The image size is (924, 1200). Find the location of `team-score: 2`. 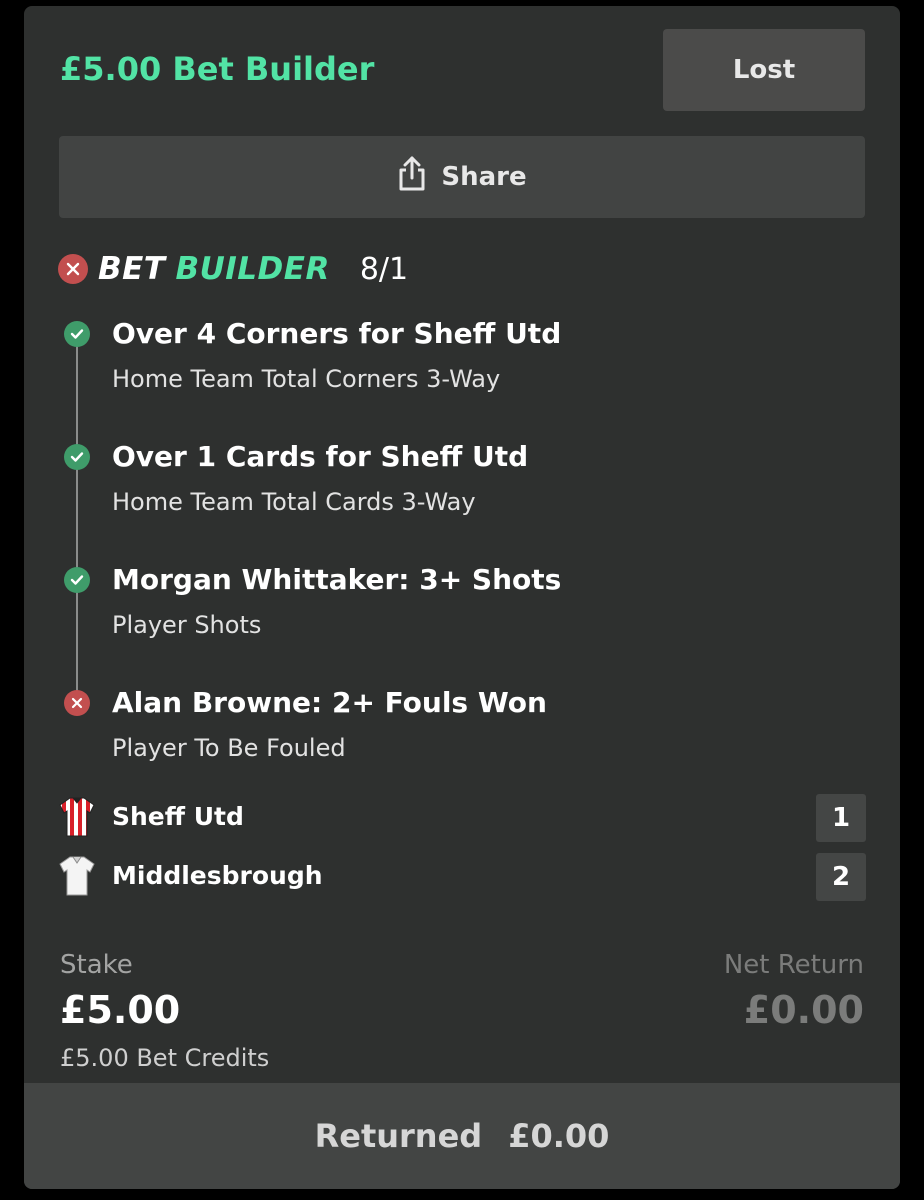

team-score: 2 is located at coordinates (841, 877).